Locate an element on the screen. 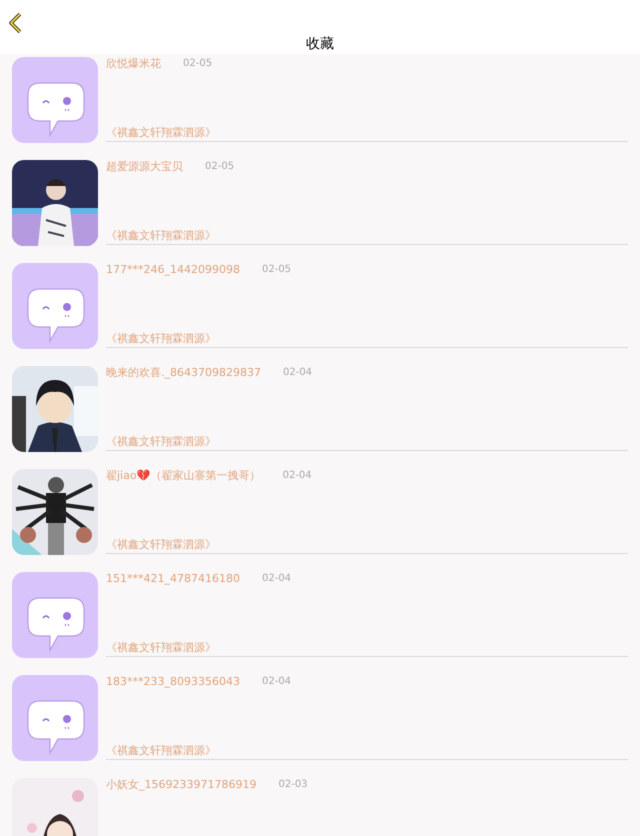 The image size is (640, 836). user-name: 超爱源源大宝贝 is located at coordinates (144, 167).